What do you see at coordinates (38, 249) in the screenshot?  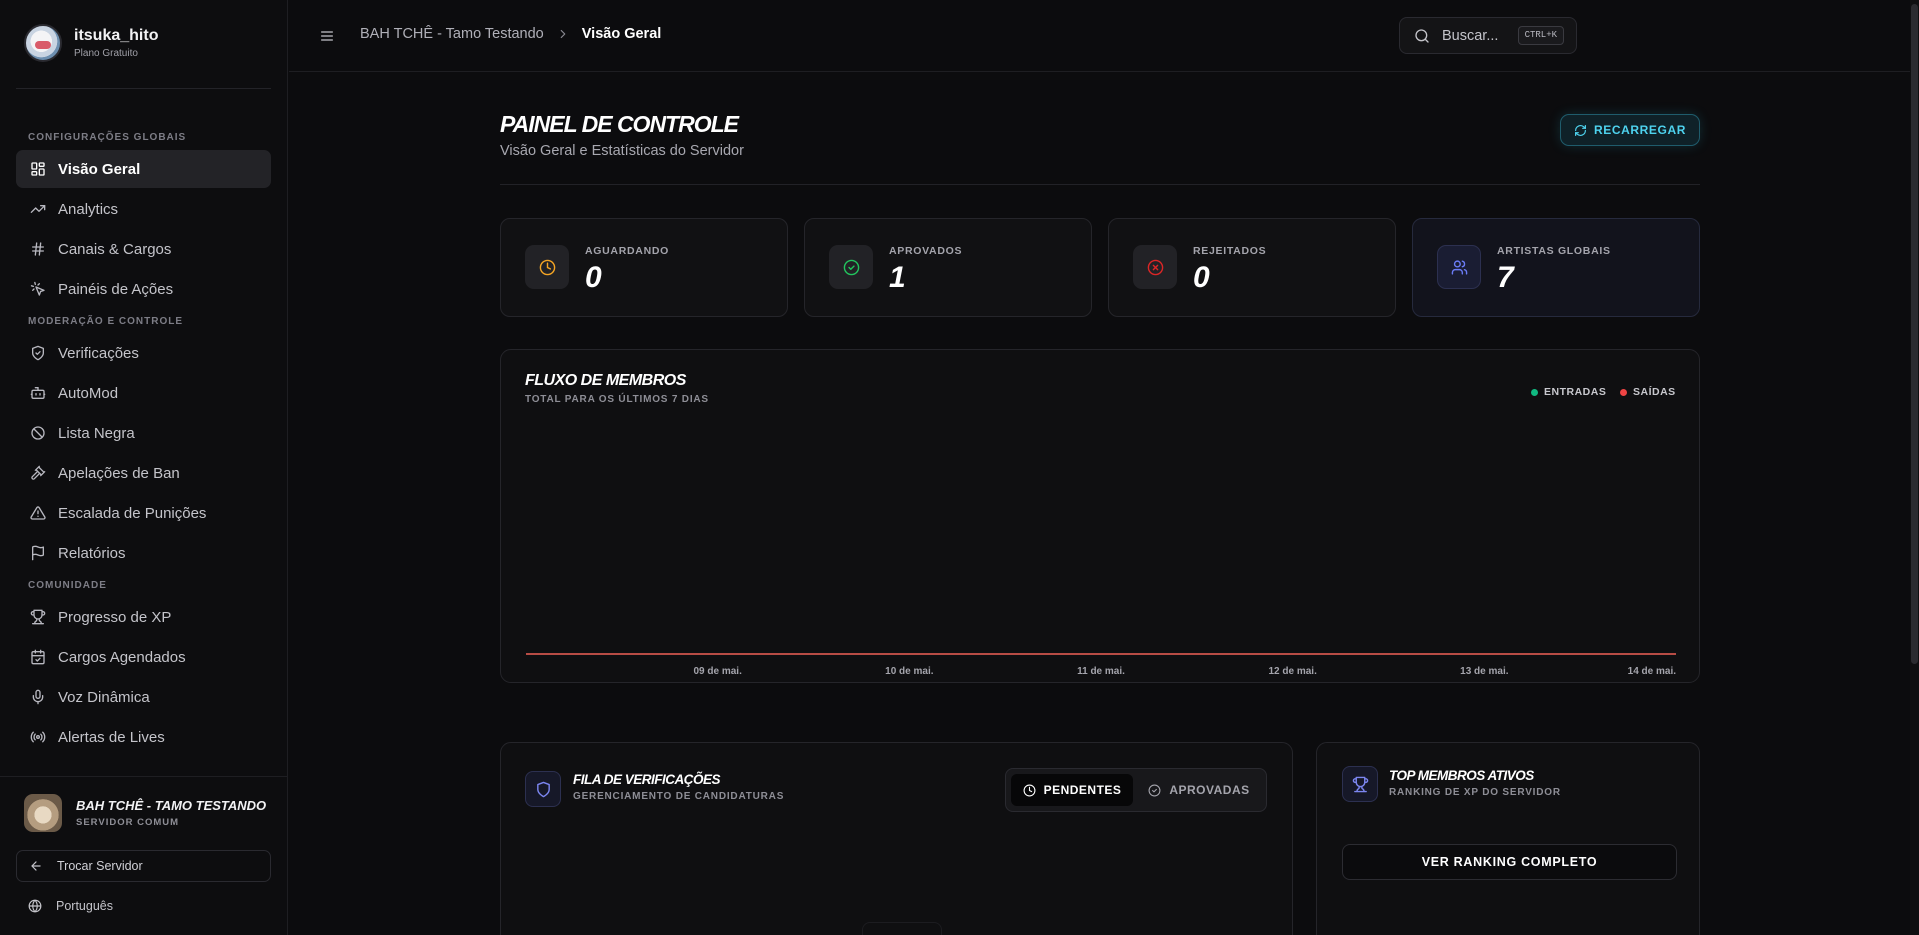 I see `hash-icon` at bounding box center [38, 249].